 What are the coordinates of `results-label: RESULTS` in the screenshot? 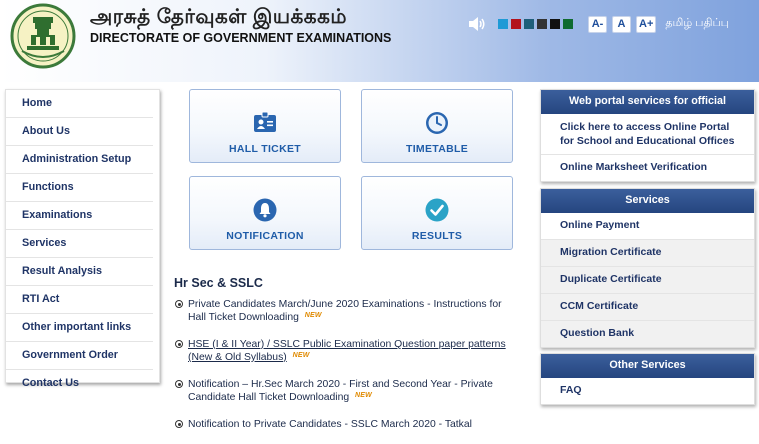 It's located at (437, 236).